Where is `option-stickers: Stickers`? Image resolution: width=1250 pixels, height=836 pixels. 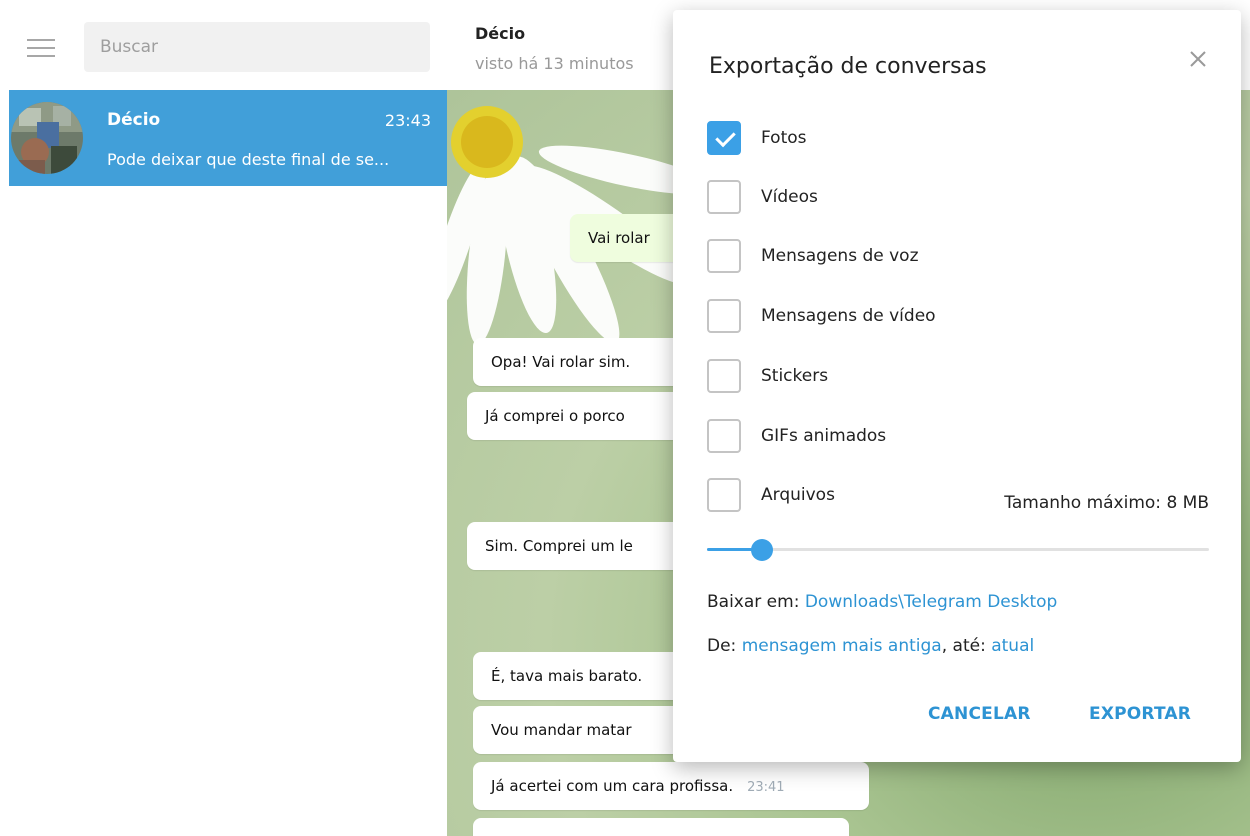 option-stickers: Stickers is located at coordinates (767, 376).